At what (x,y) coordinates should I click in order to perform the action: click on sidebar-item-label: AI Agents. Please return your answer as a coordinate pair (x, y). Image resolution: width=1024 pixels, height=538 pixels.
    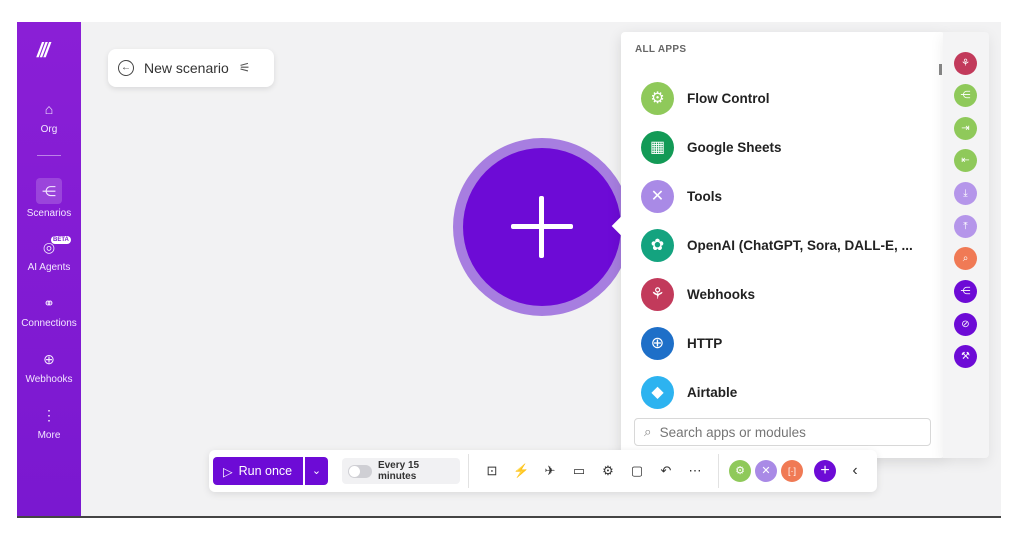
    Looking at the image, I should click on (49, 267).